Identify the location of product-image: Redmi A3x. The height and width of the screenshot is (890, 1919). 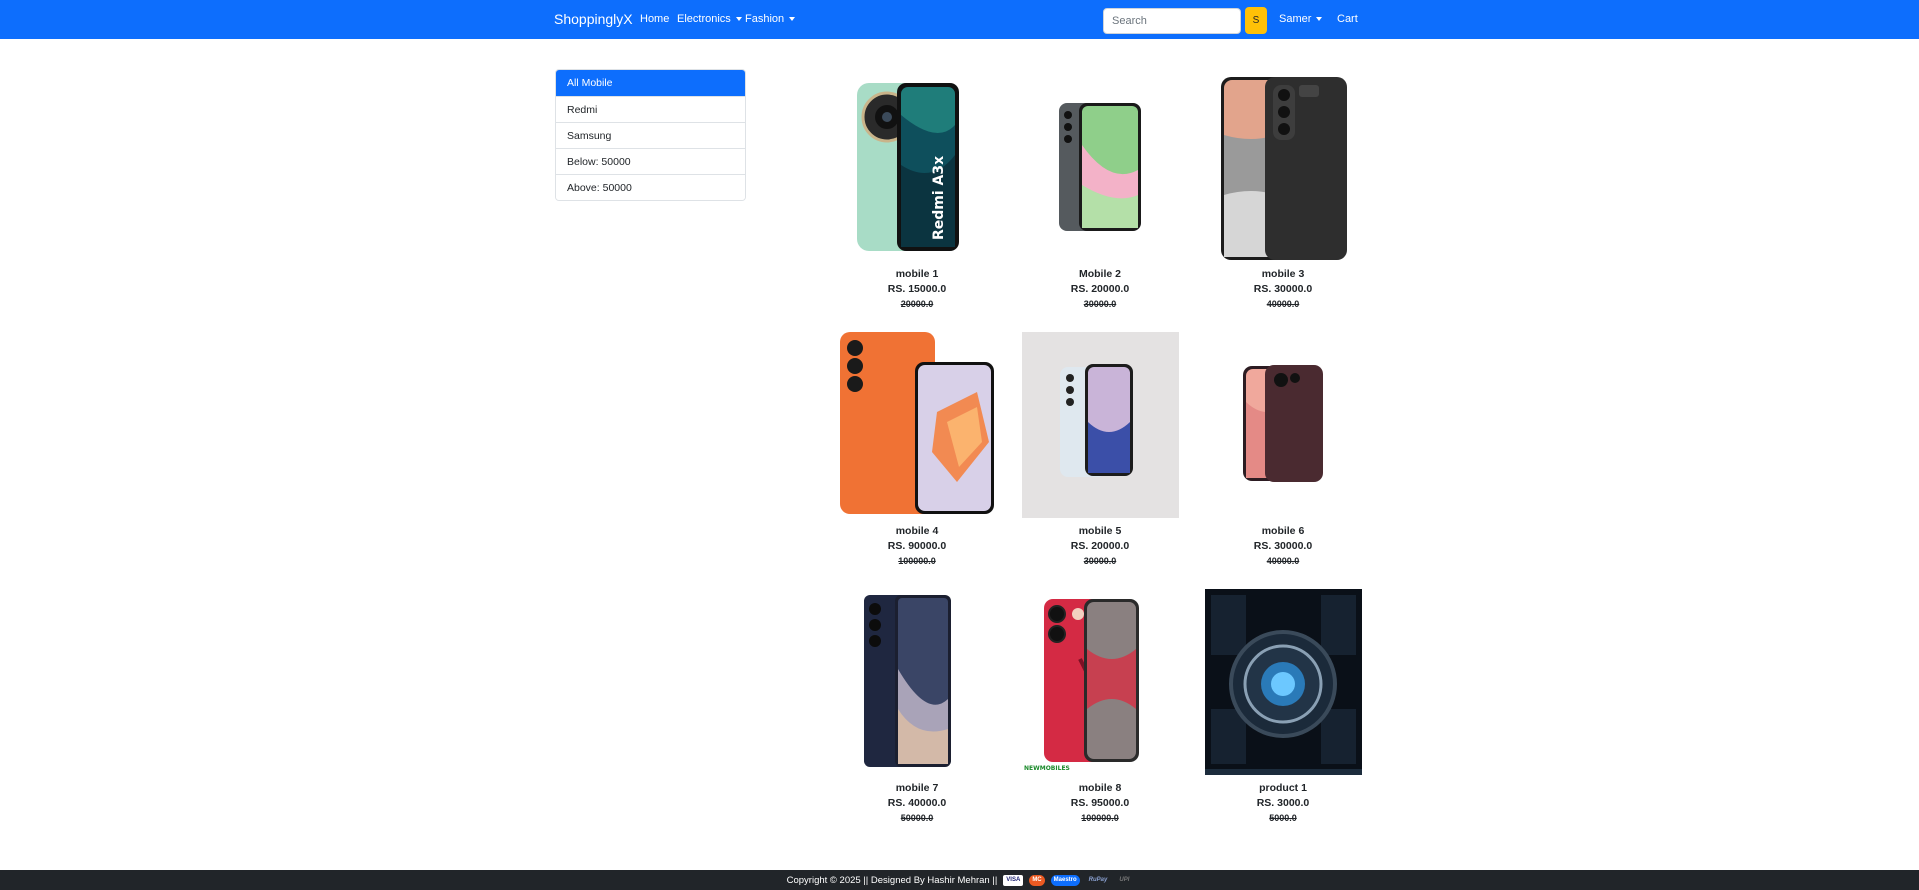
(917, 170).